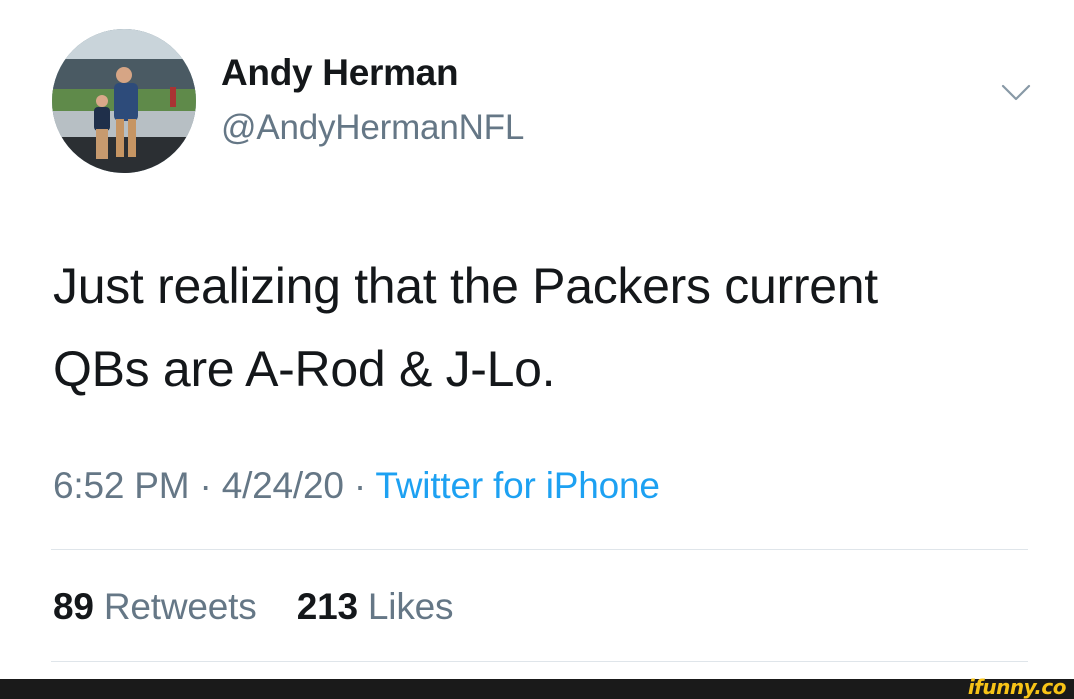 The width and height of the screenshot is (1074, 699). I want to click on tweet-source-link: Twitter for iPhone, so click(517, 485).